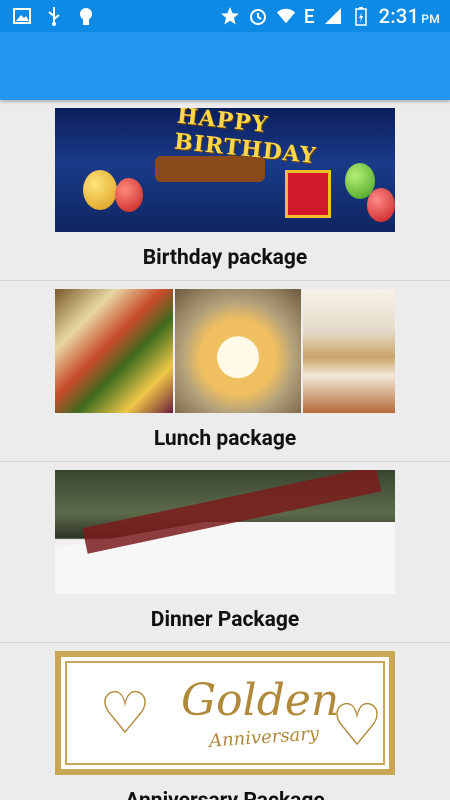  I want to click on birthday-banner-image: HAPPY BIRTHDAY, so click(225, 170).